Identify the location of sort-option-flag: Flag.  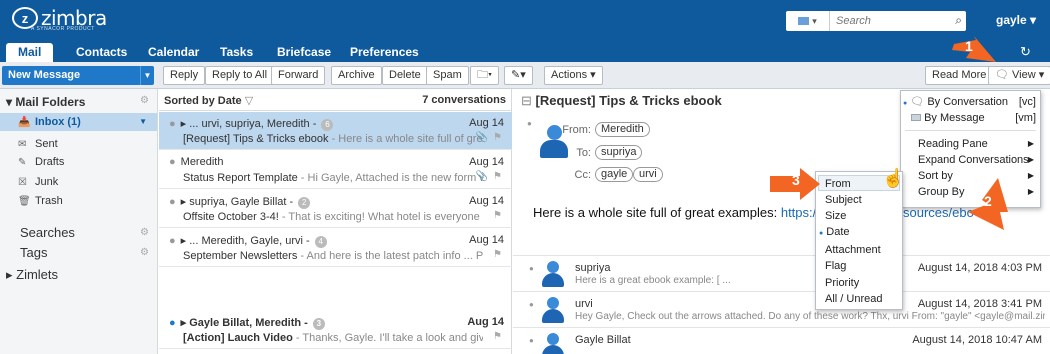
(835, 266).